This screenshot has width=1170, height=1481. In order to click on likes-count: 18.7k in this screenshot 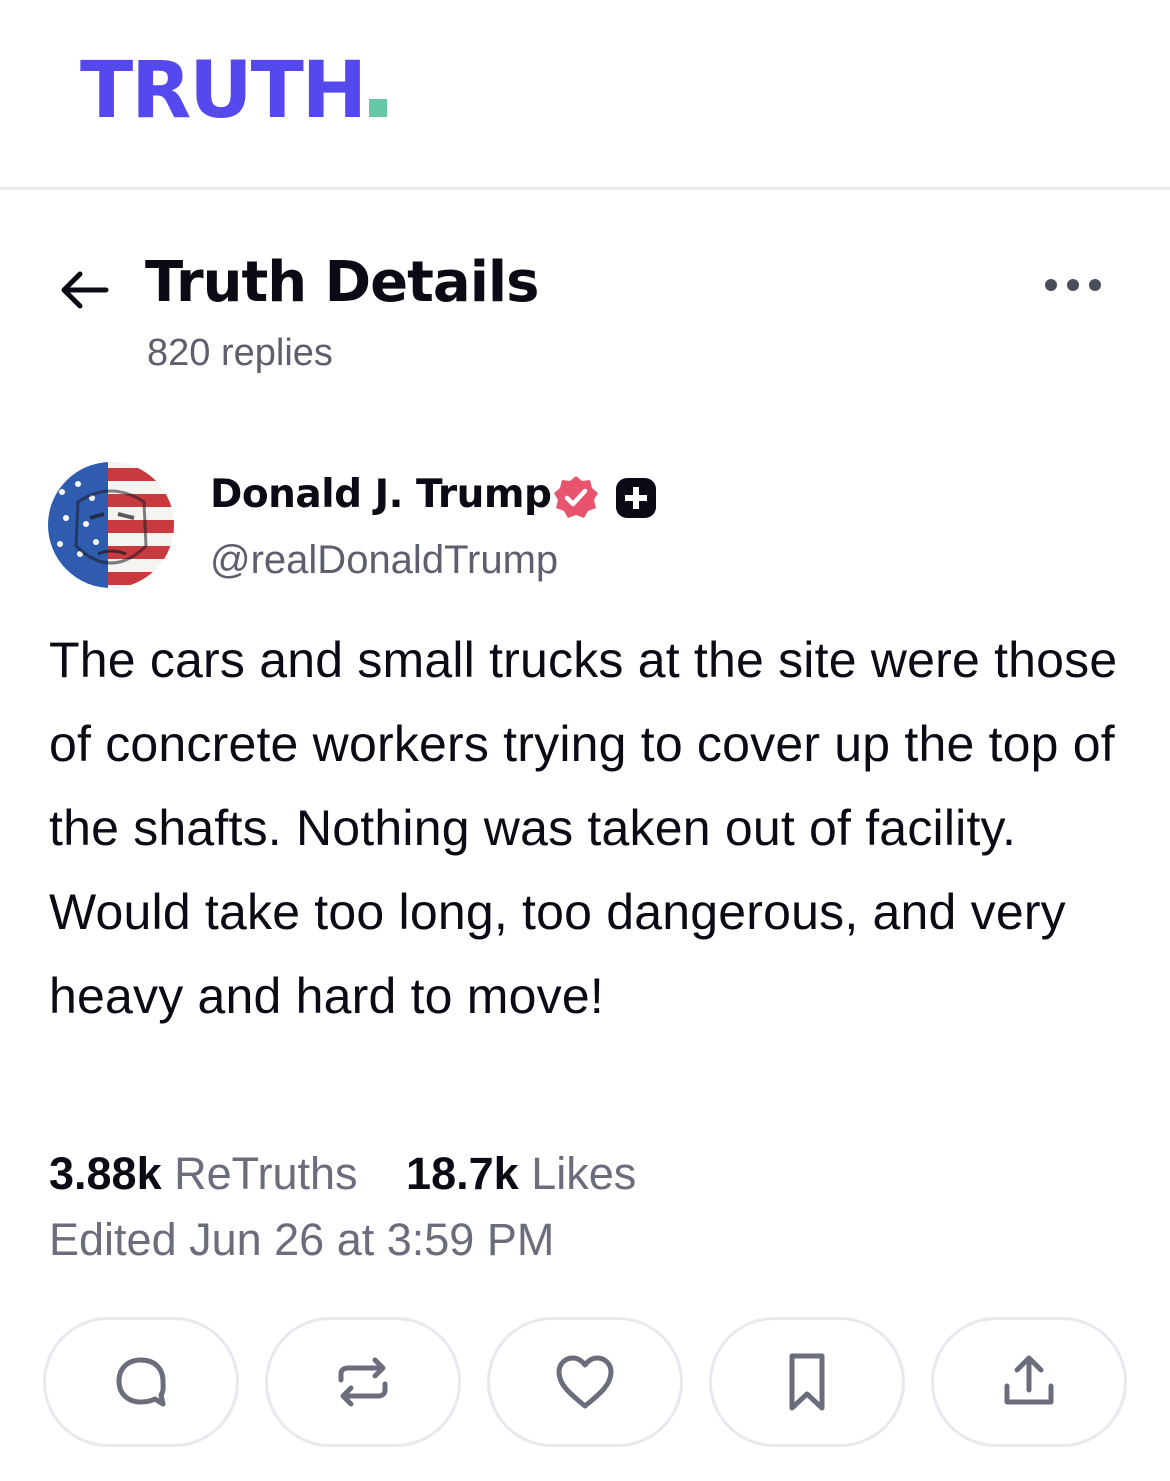, I will do `click(462, 1173)`.